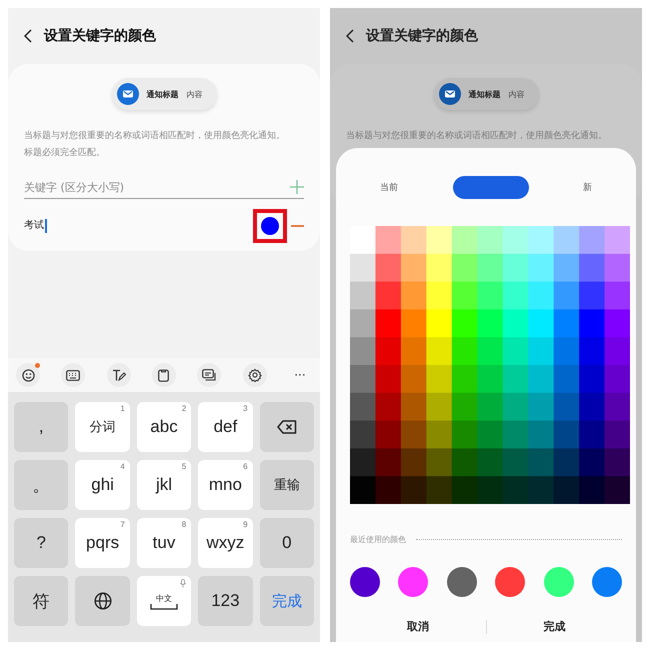 The width and height of the screenshot is (650, 650). What do you see at coordinates (102, 427) in the screenshot?
I see `keyboard-key: 分词 1` at bounding box center [102, 427].